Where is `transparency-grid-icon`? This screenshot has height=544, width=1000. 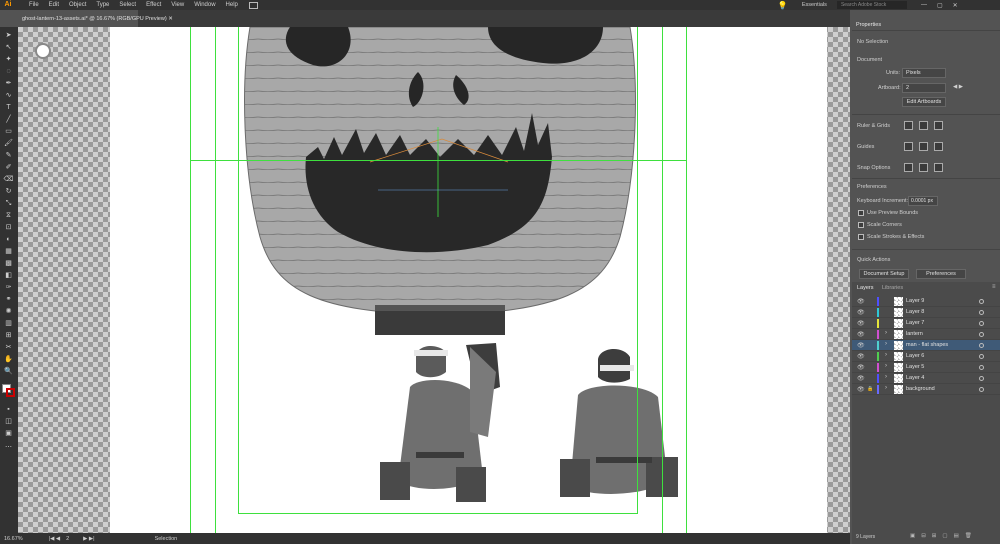 transparency-grid-icon is located at coordinates (938, 125).